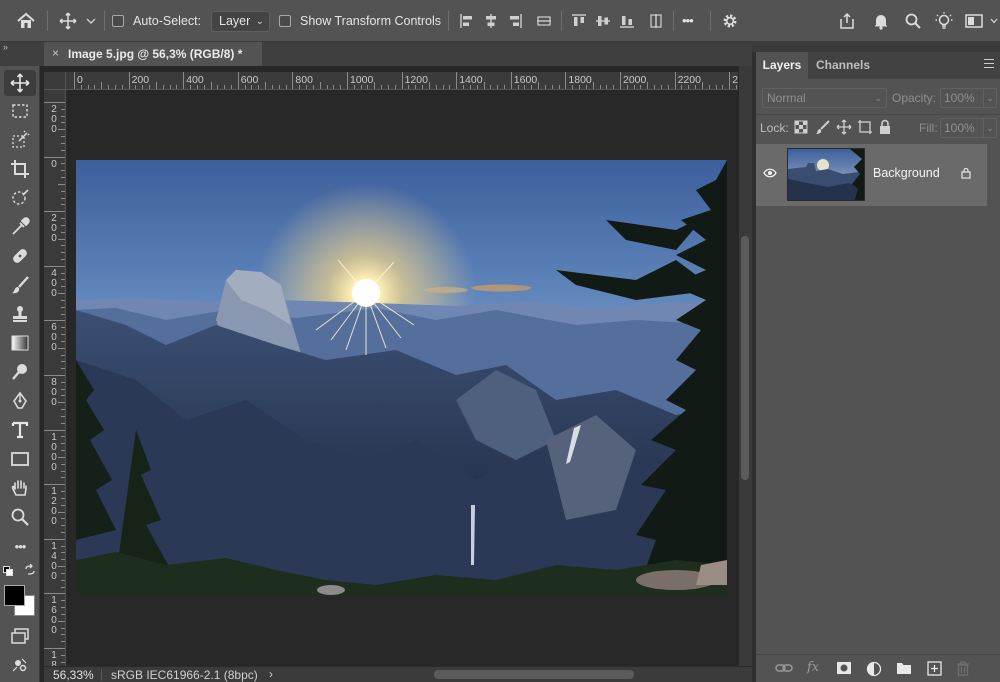 The height and width of the screenshot is (682, 1000). Describe the element at coordinates (8, 570) in the screenshot. I see `default-colors-icon` at that location.